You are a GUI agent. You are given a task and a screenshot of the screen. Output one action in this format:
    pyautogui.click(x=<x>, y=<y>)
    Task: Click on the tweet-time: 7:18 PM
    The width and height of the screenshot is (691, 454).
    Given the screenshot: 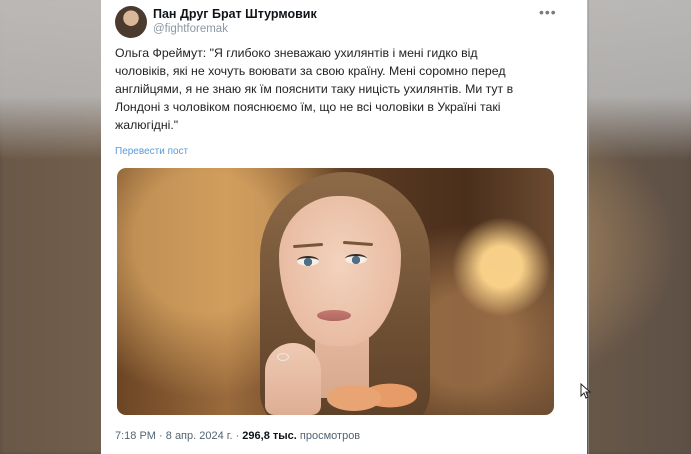 What is the action you would take?
    pyautogui.click(x=135, y=436)
    